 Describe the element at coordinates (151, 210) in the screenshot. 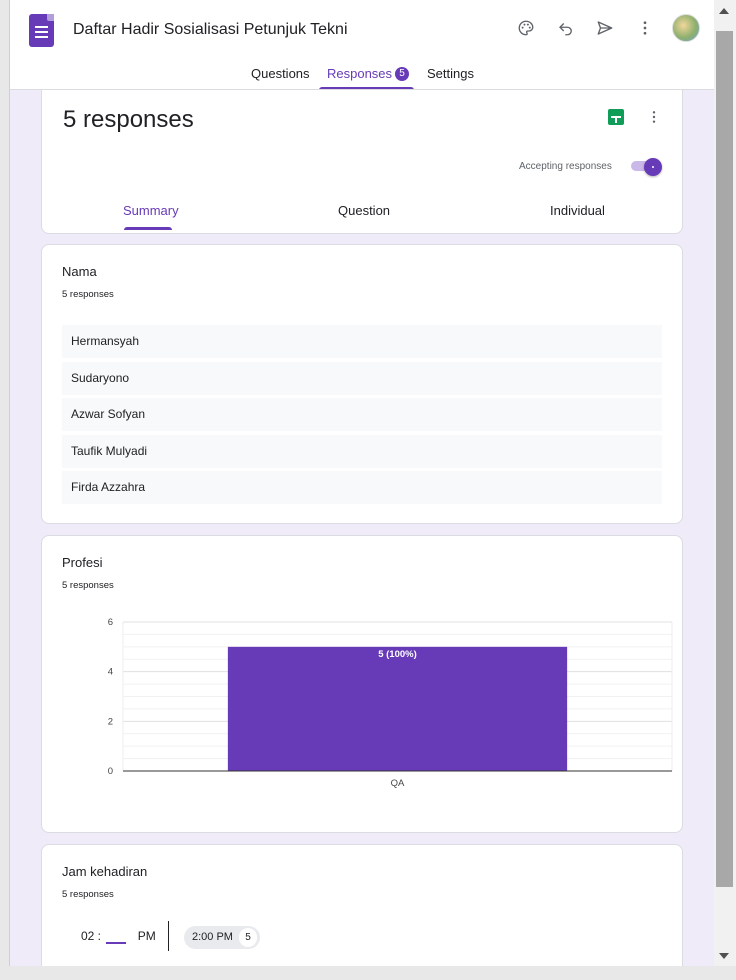

I see `subtab-summary: Summary` at that location.